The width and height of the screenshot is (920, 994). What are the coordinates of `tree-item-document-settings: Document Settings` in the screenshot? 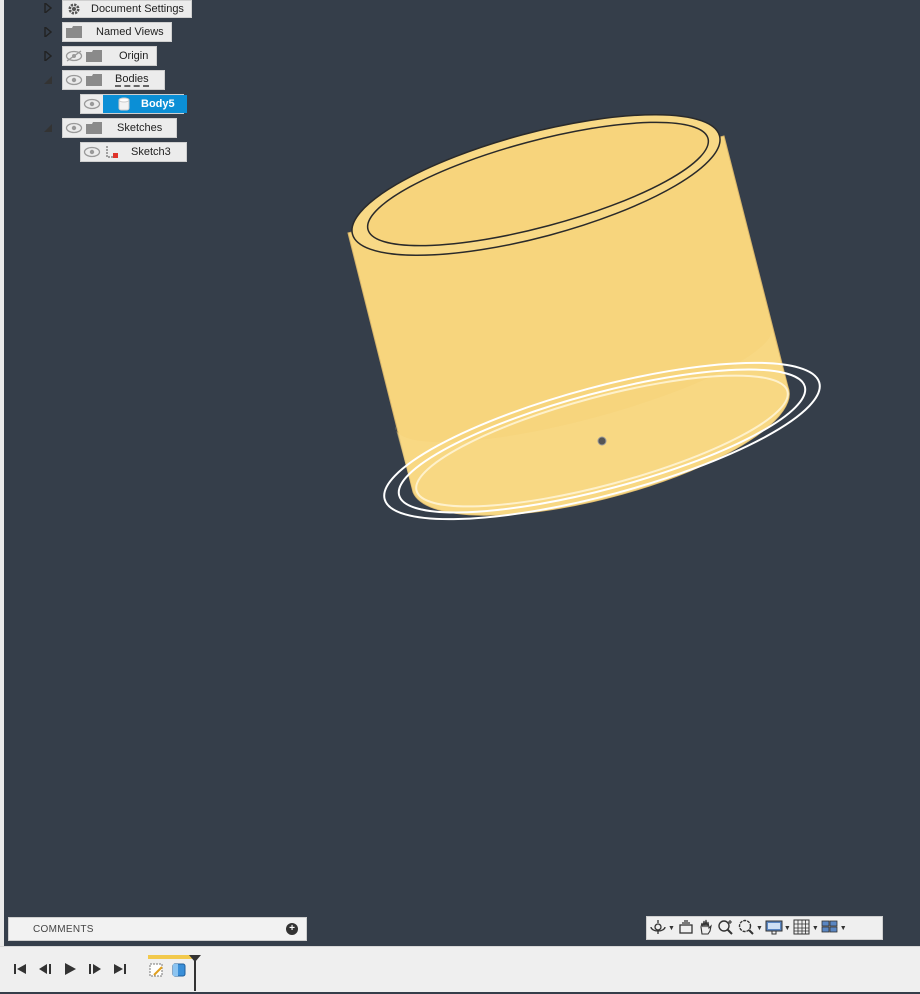 It's located at (127, 9).